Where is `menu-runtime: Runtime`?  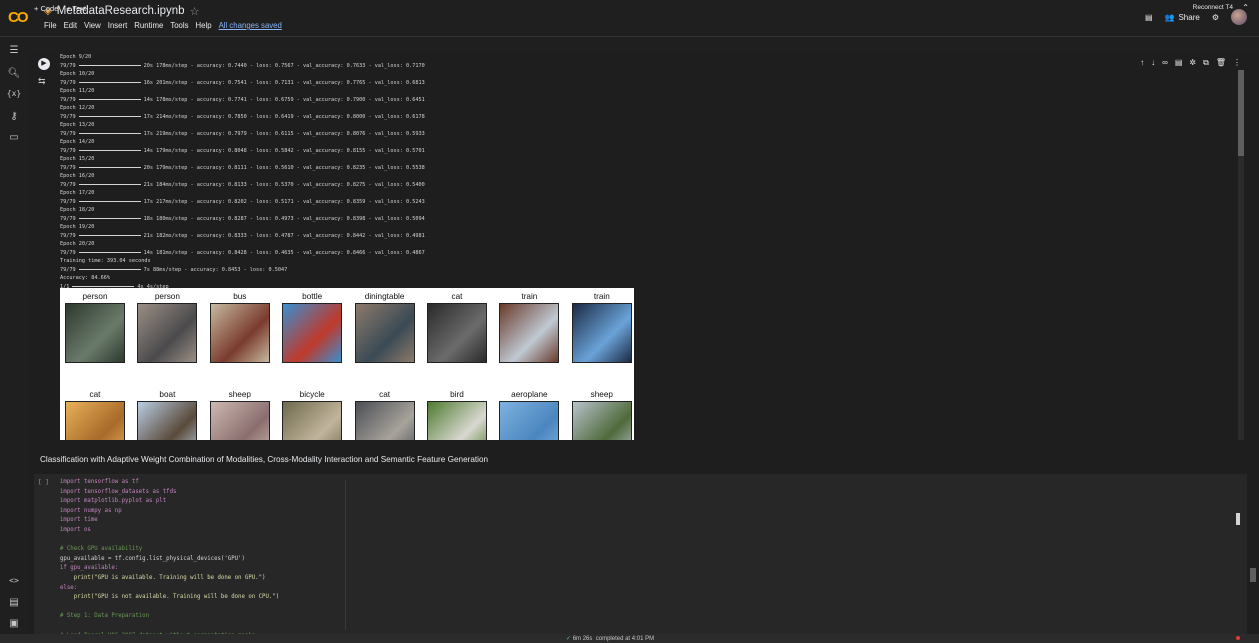 menu-runtime: Runtime is located at coordinates (148, 25).